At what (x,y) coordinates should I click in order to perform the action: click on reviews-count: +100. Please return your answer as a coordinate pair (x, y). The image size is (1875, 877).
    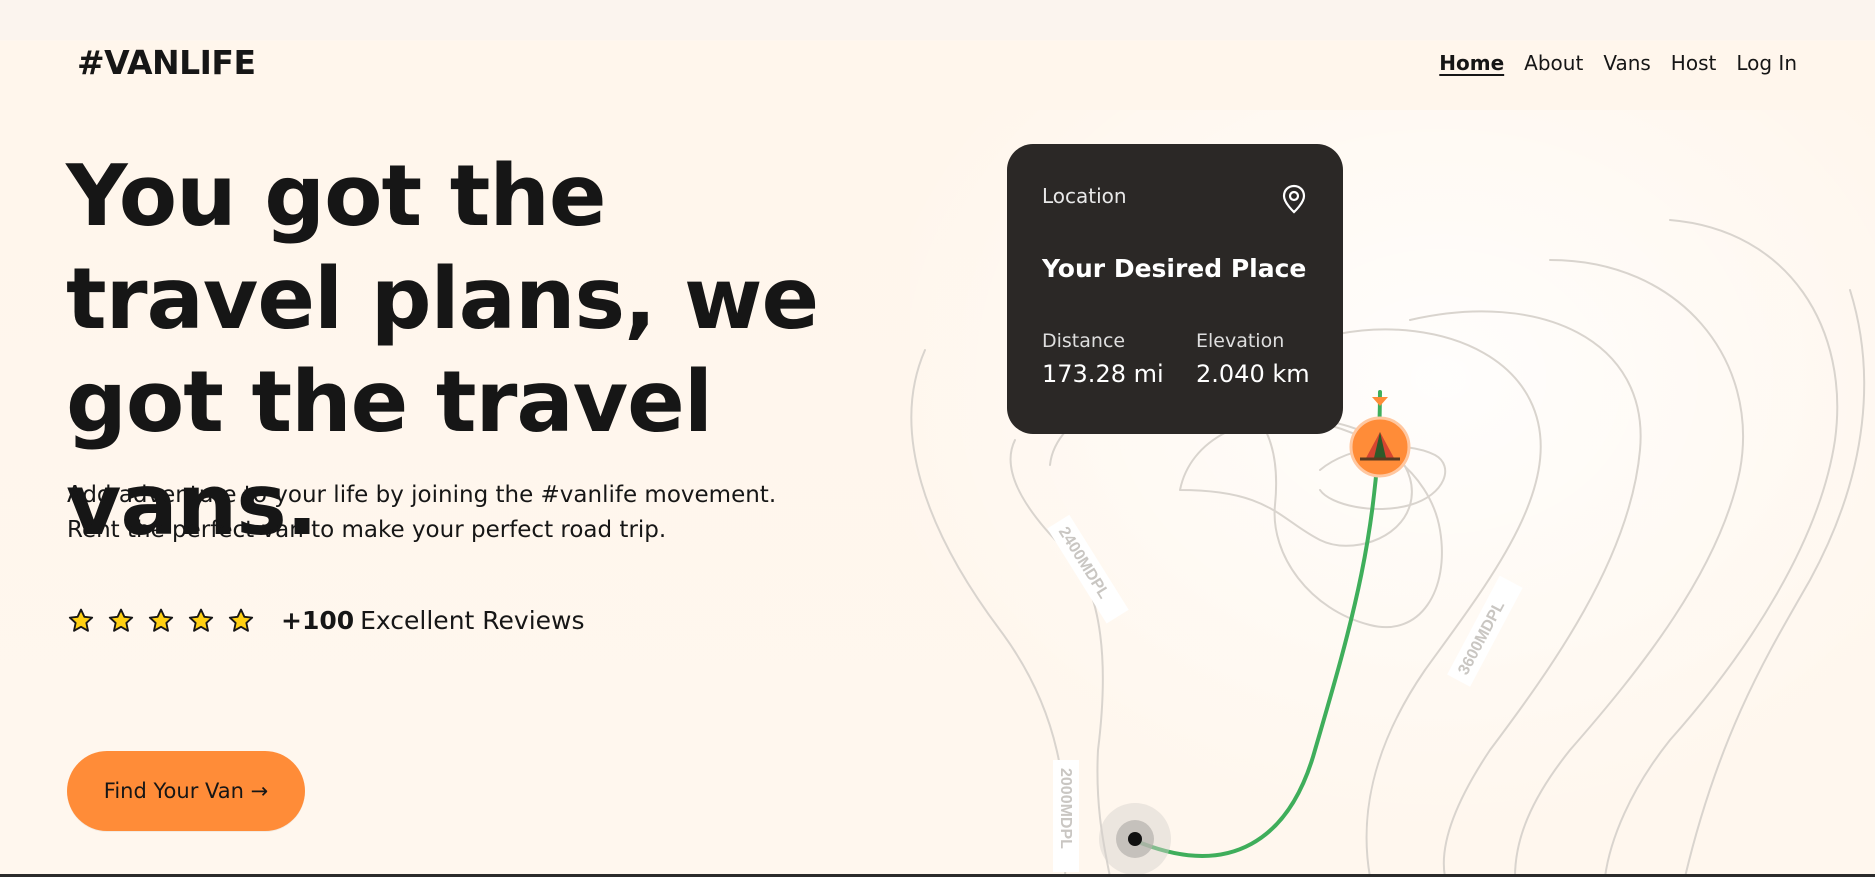
    Looking at the image, I should click on (318, 620).